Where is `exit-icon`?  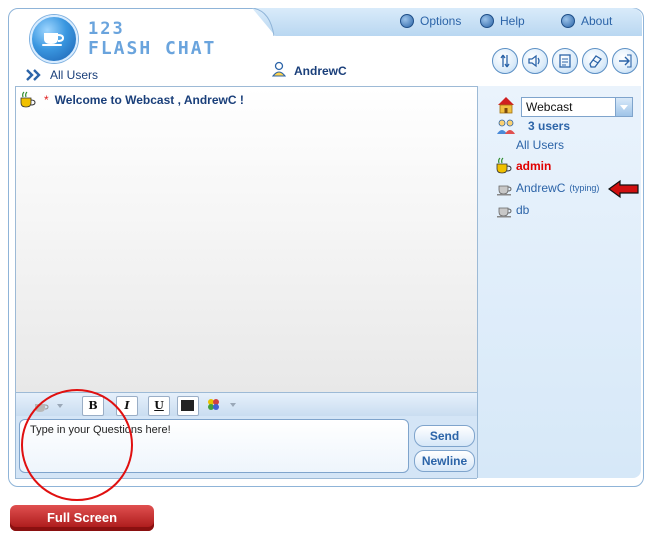 exit-icon is located at coordinates (625, 61).